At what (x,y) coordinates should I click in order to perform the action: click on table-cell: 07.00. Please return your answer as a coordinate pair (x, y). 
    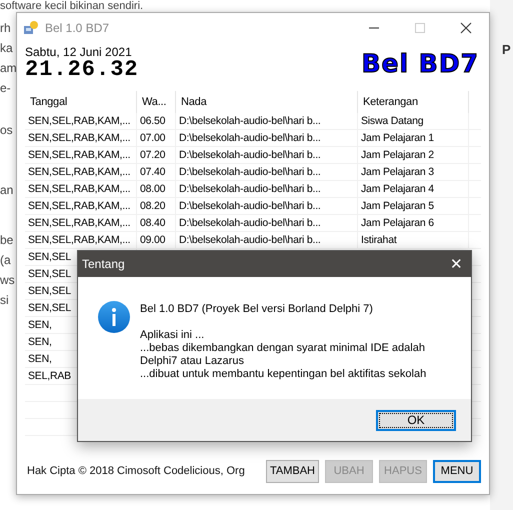
    Looking at the image, I should click on (156, 138).